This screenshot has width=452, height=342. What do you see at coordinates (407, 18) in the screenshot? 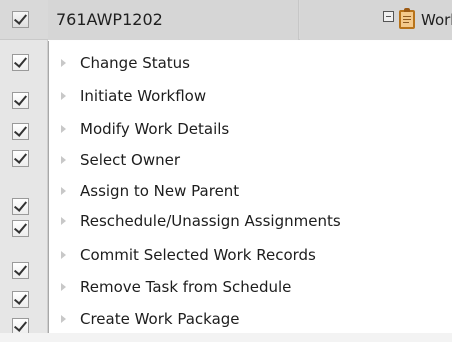
I see `clipboard-icon` at bounding box center [407, 18].